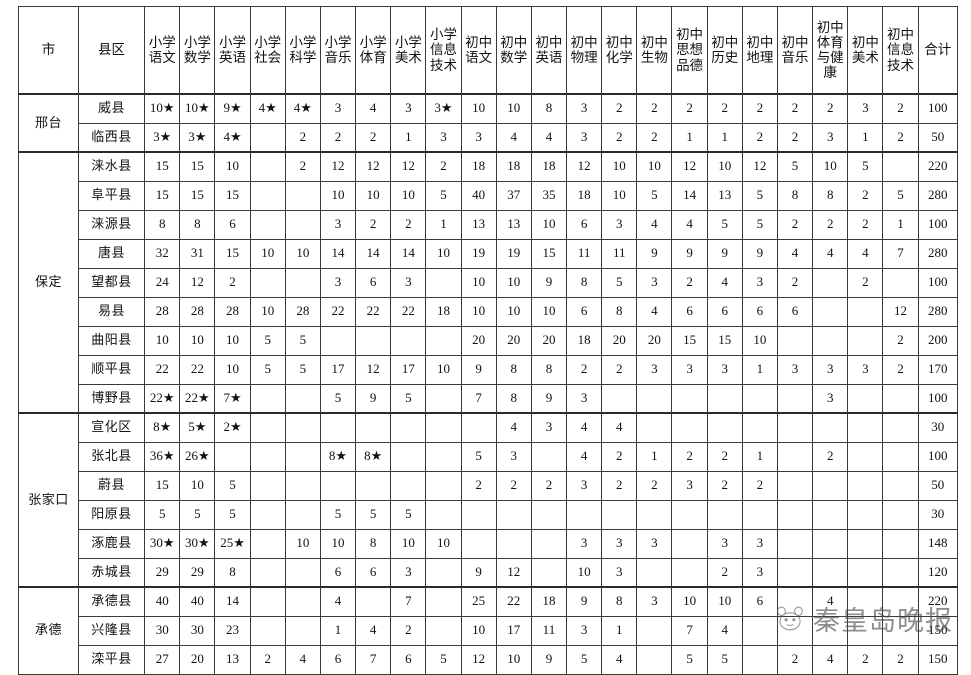 This screenshot has height=675, width=971. What do you see at coordinates (111, 601) in the screenshot?
I see `cell-county: 承德县` at bounding box center [111, 601].